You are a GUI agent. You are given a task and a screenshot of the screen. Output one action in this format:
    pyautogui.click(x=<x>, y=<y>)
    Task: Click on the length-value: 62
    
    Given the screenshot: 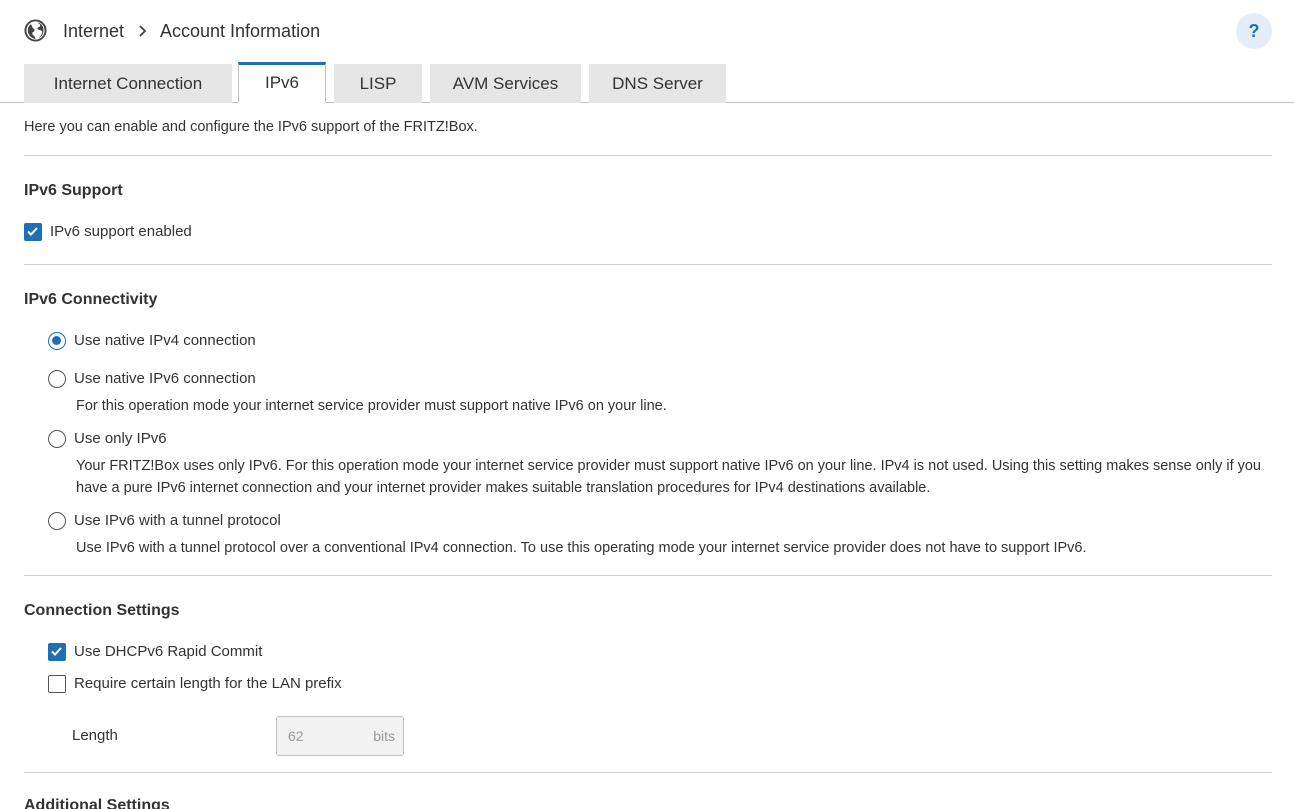 What is the action you would take?
    pyautogui.click(x=296, y=736)
    